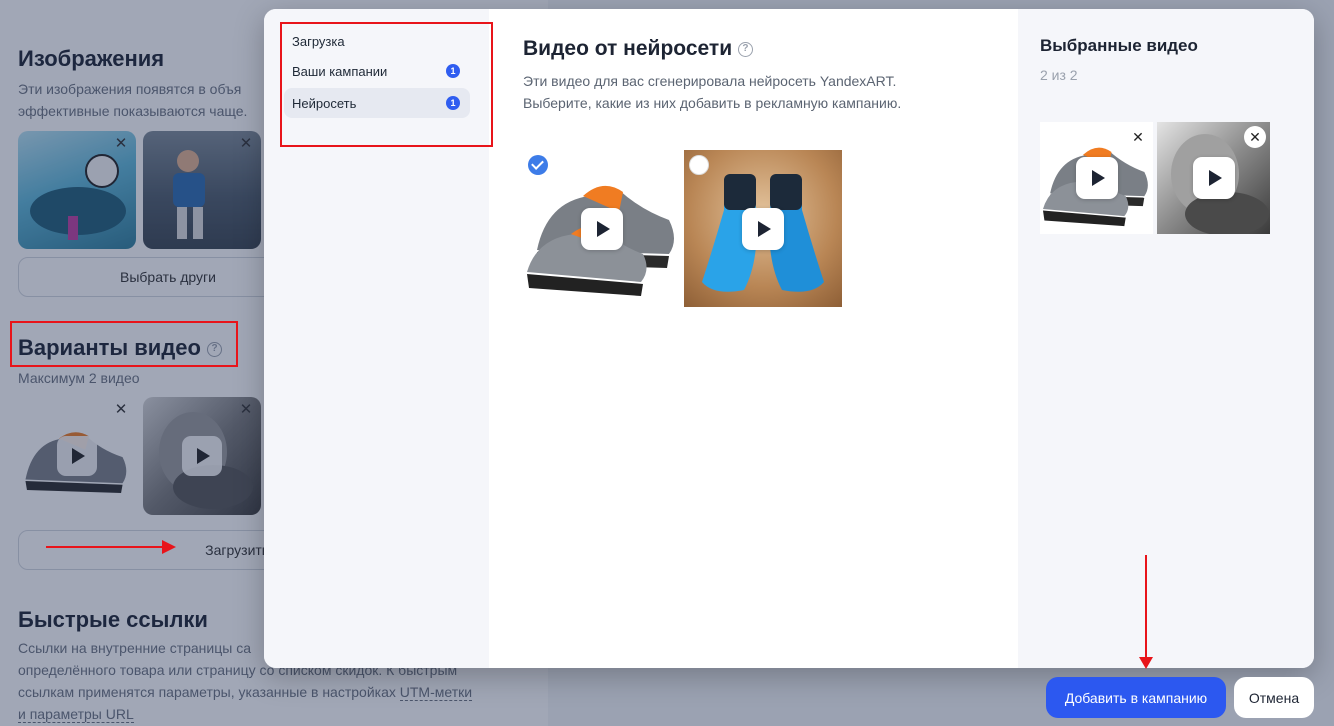  What do you see at coordinates (1059, 75) in the screenshot?
I see `selected-videos-count: 2 из 2` at bounding box center [1059, 75].